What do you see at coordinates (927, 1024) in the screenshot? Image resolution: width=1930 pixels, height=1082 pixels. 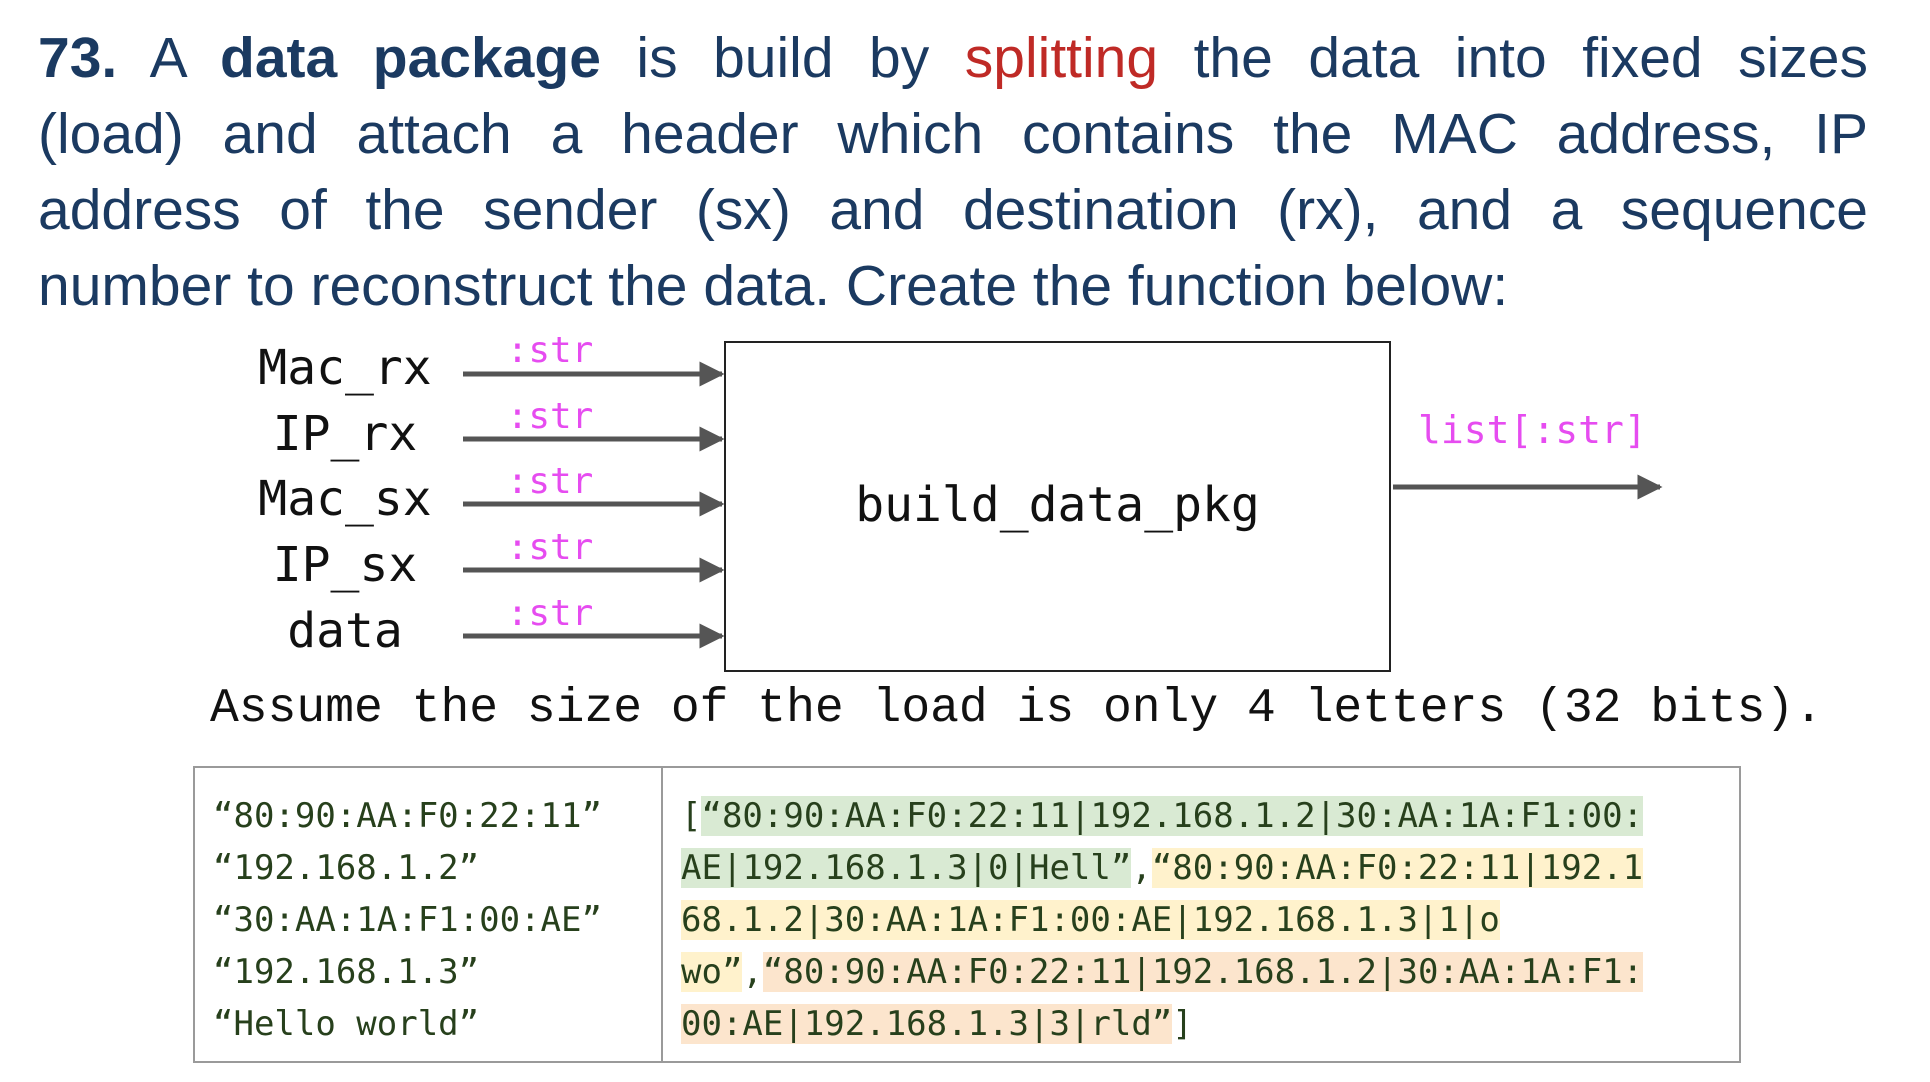 I see `package-2-part-2: 00:AE|192.168.1.3|3|rld”` at bounding box center [927, 1024].